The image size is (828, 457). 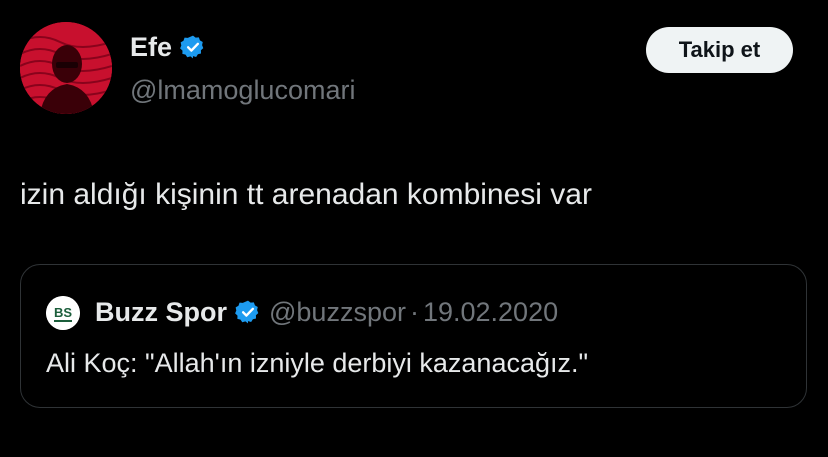 I want to click on verified-badge-icon, so click(x=193, y=47).